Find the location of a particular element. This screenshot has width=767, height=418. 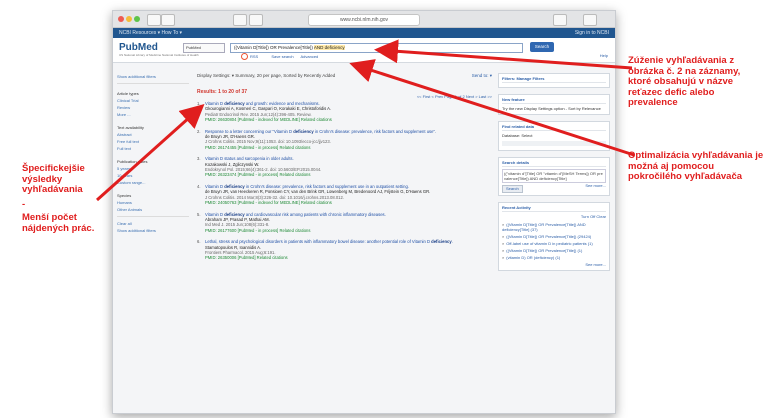

ncbi-resources-menu: NCBI Resources ▾ How To ▾ is located at coordinates (150, 33).